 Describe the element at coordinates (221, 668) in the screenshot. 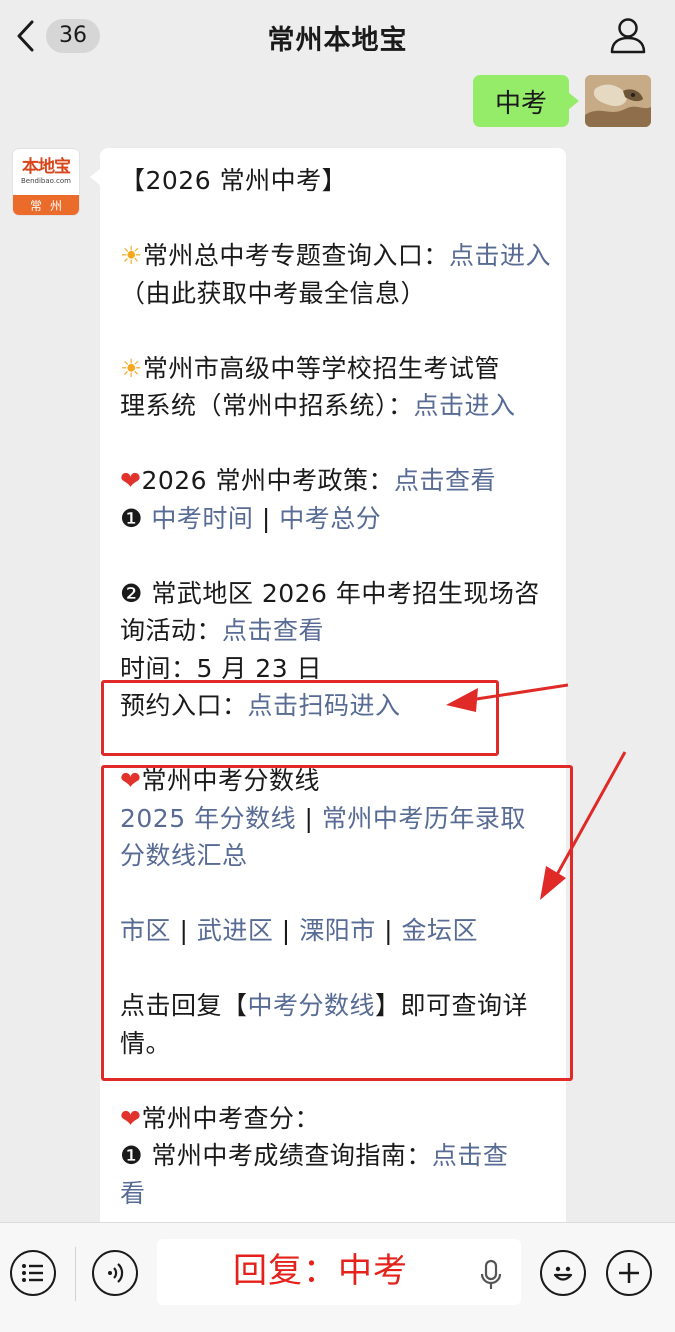

I see `activity-time: 时间：5 月 23 日` at that location.